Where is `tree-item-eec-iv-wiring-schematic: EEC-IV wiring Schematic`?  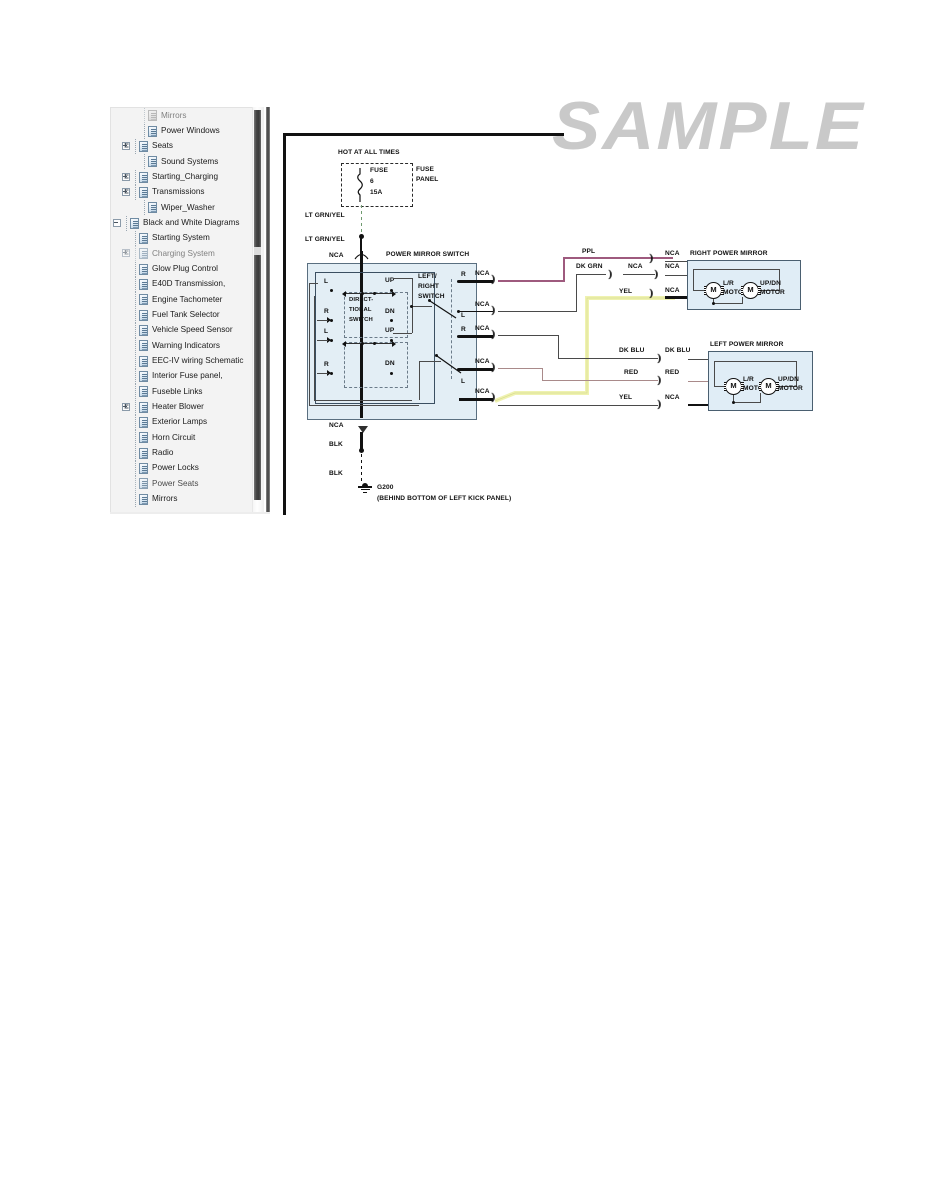
tree-item-eec-iv-wiring-schematic: EEC-IV wiring Schematic is located at coordinates (184, 361).